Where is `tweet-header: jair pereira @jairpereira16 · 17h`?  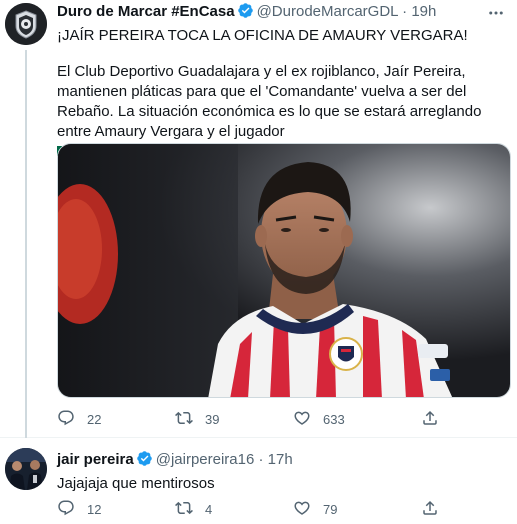 tweet-header: jair pereira @jairpereira16 · 17h is located at coordinates (175, 460).